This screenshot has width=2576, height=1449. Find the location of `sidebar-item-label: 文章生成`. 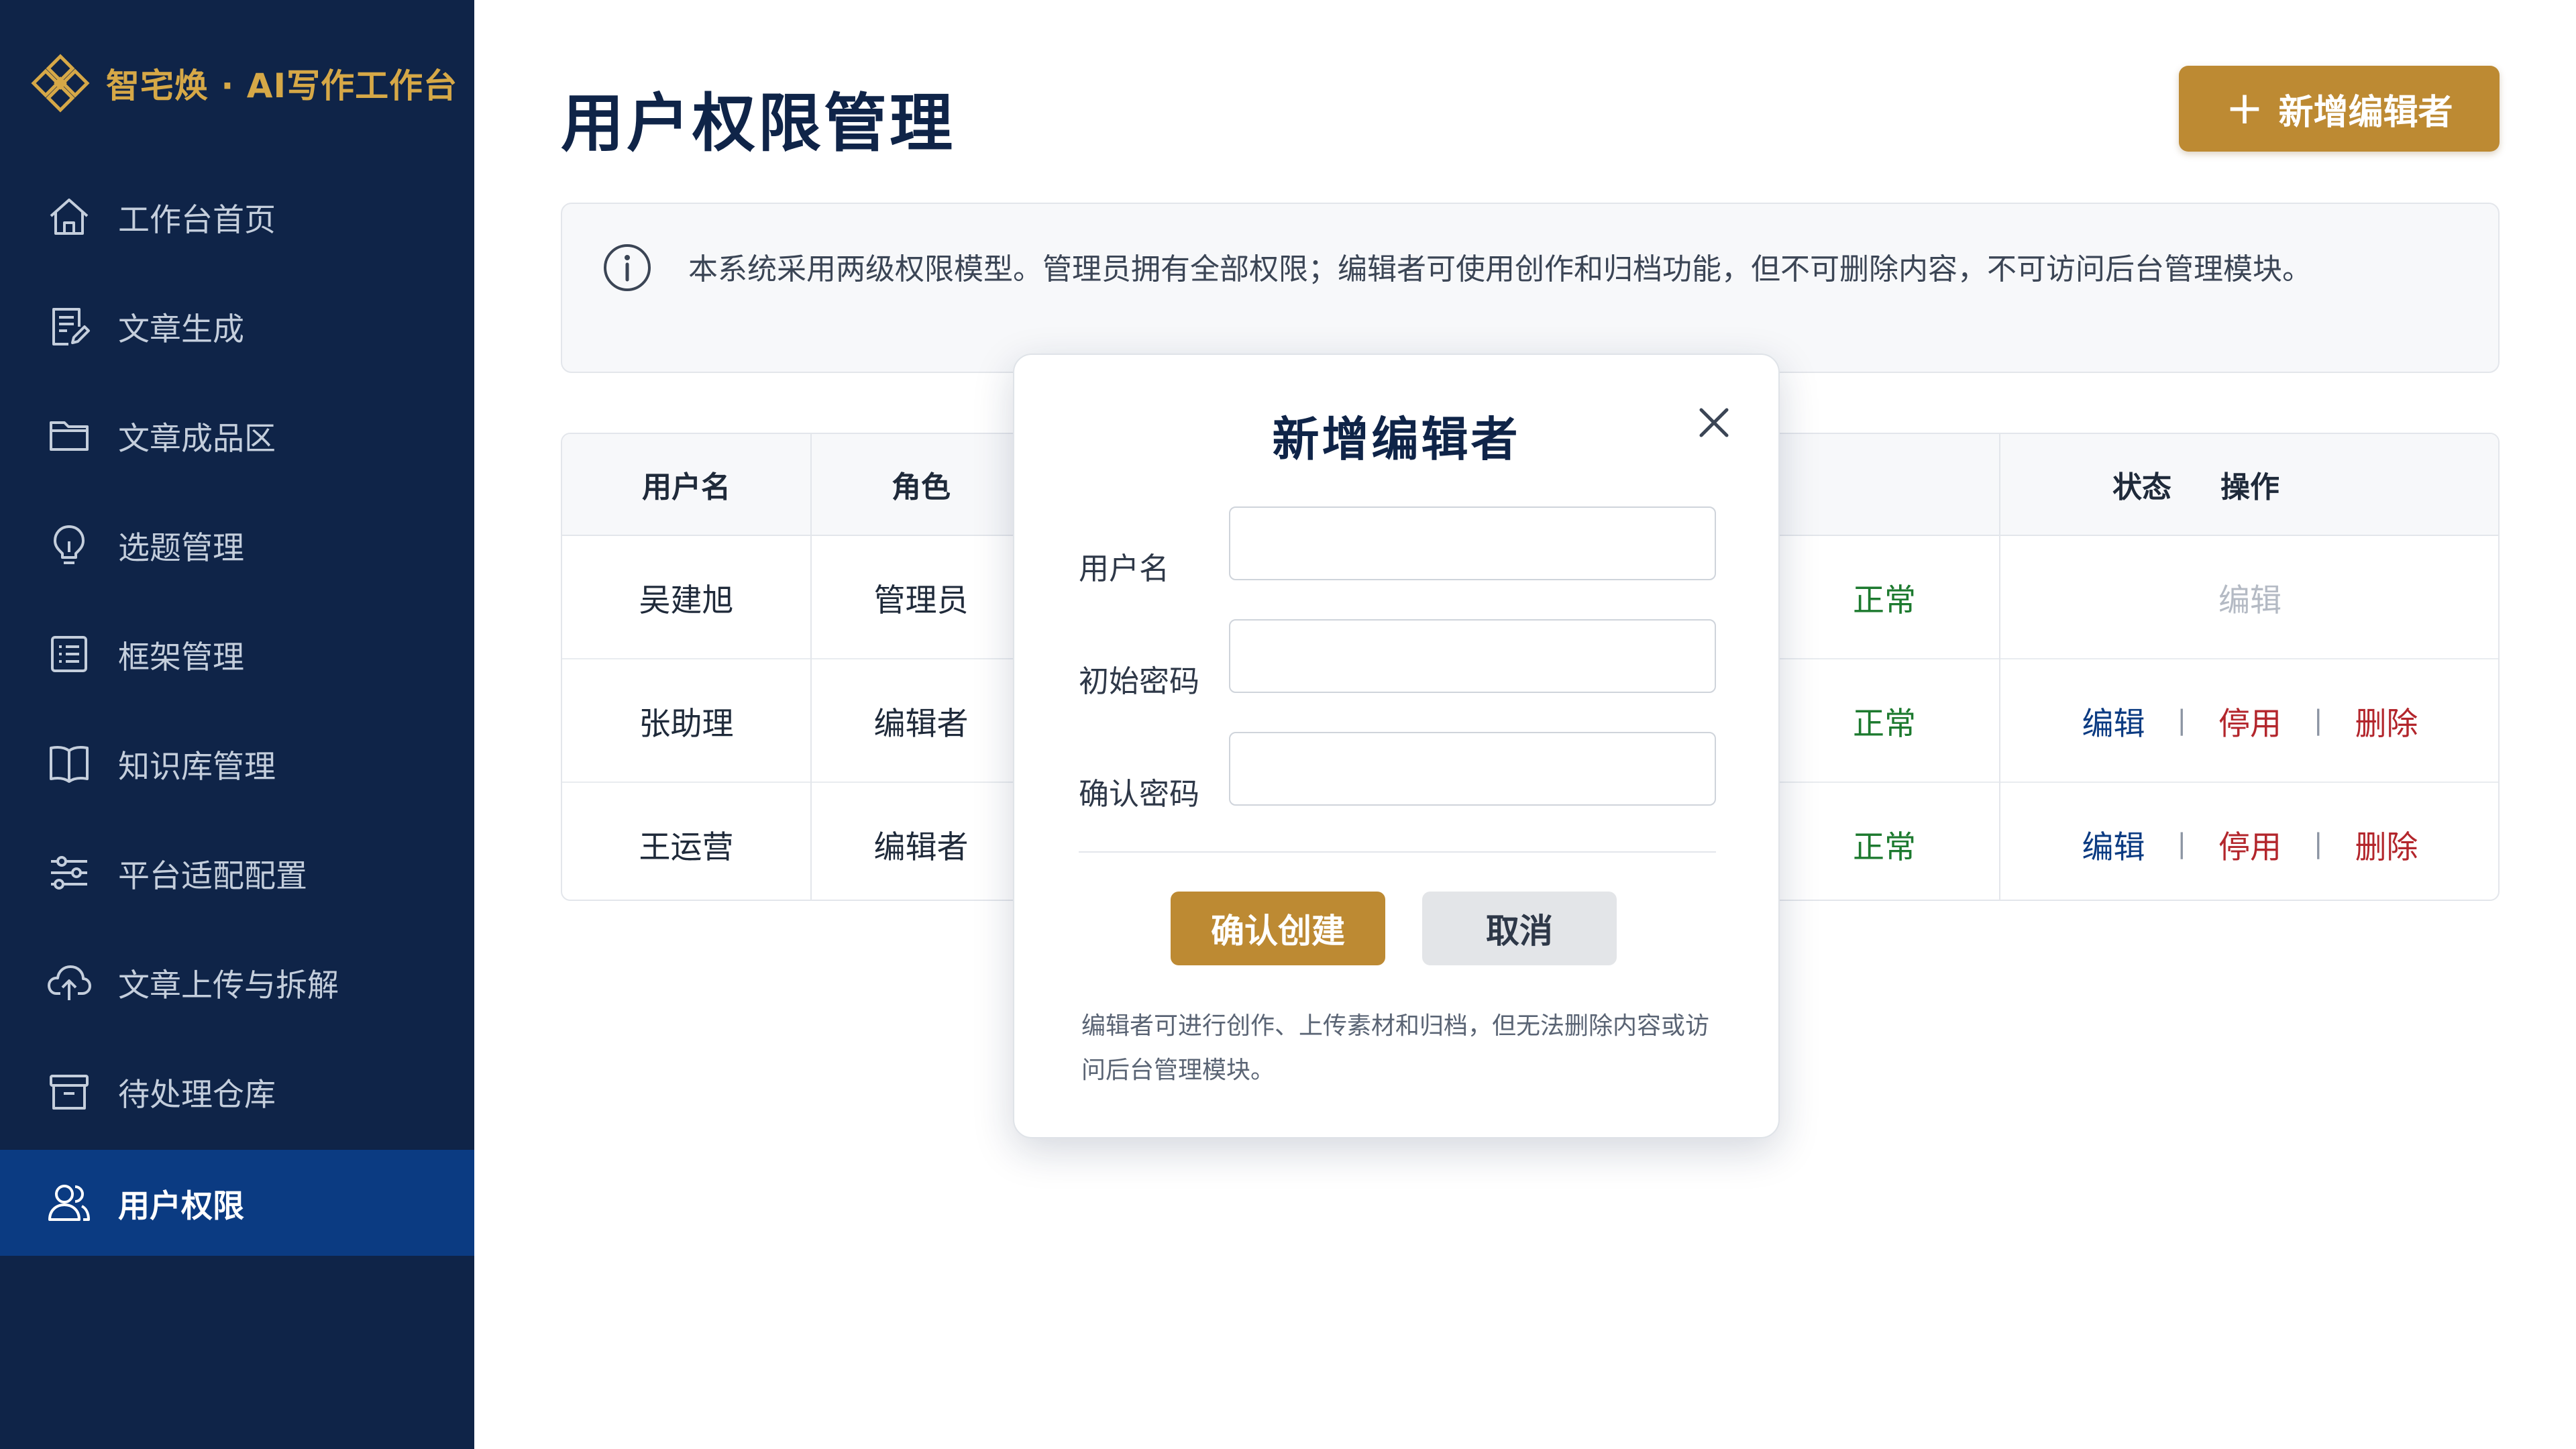

sidebar-item-label: 文章生成 is located at coordinates (181, 329).